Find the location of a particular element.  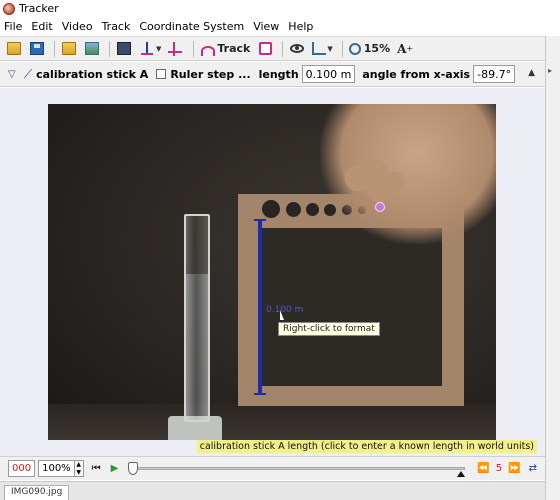

zoom-field: 100% is located at coordinates (56, 468).